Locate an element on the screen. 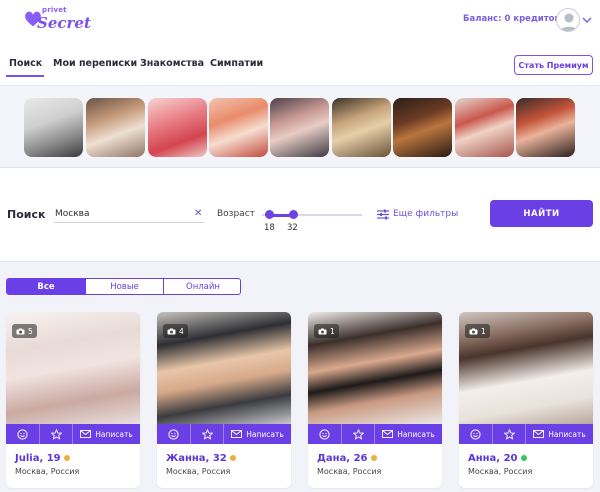 The height and width of the screenshot is (492, 600). active-tab-indicator is located at coordinates (25, 76).